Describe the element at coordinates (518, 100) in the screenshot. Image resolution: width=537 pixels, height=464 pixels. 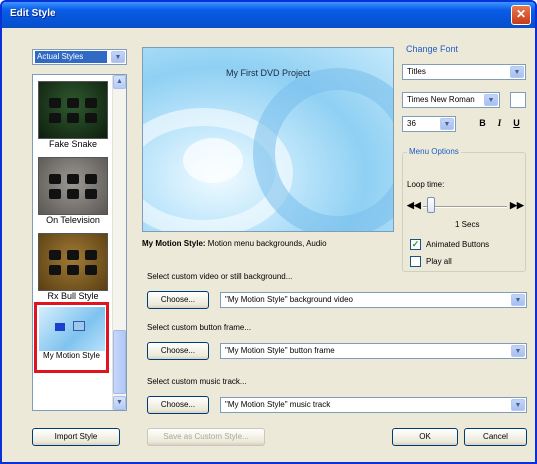
I see `font-color-swatch` at that location.